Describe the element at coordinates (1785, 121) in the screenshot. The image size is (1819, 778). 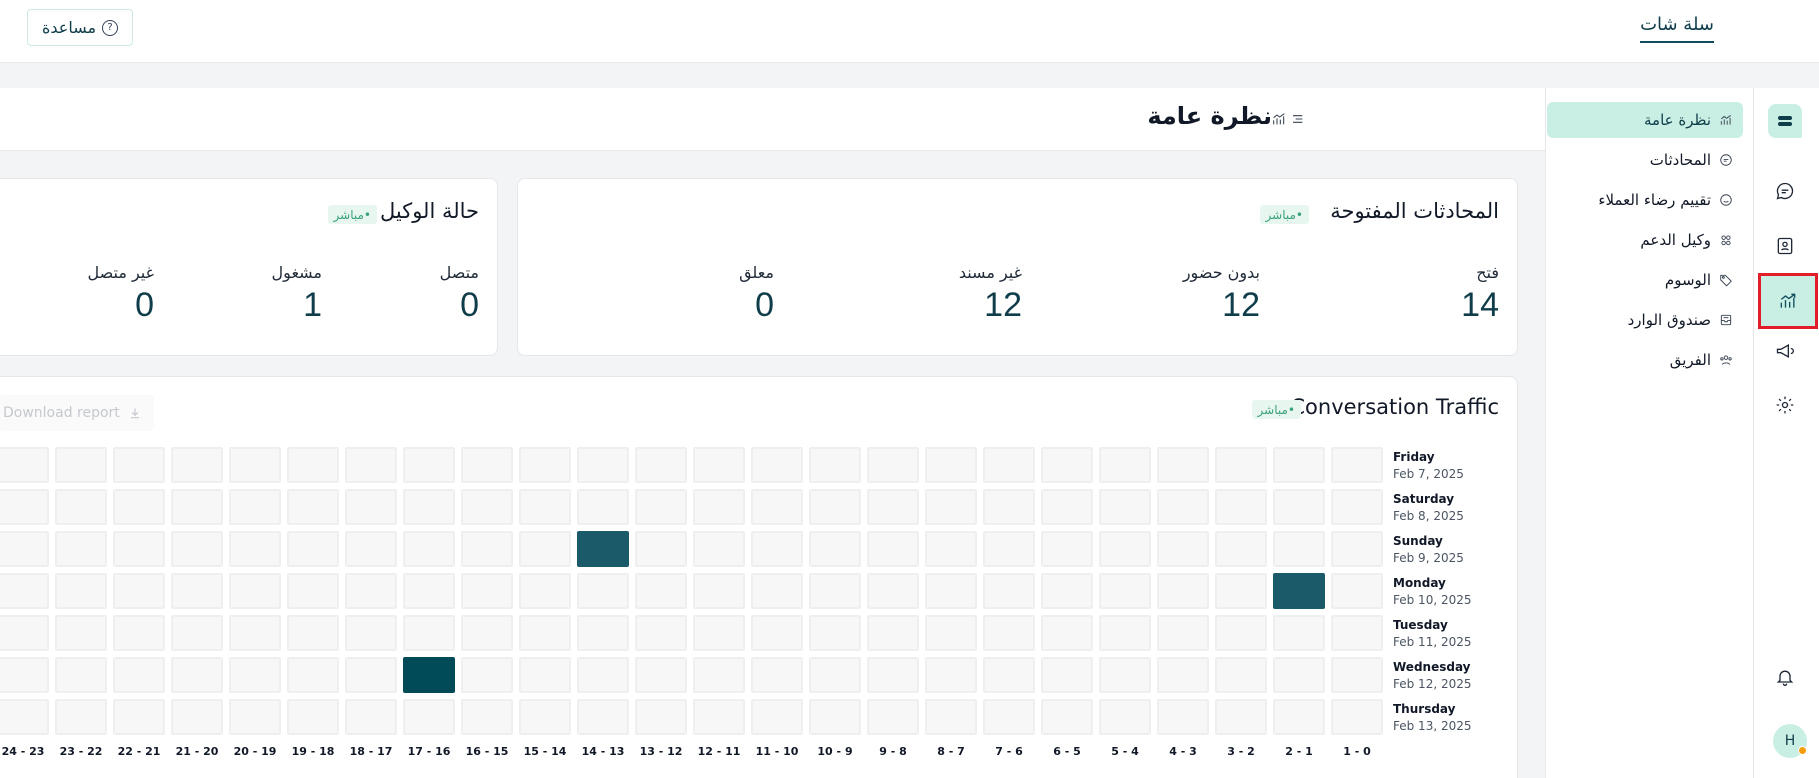
I see `app-logo-icon` at that location.